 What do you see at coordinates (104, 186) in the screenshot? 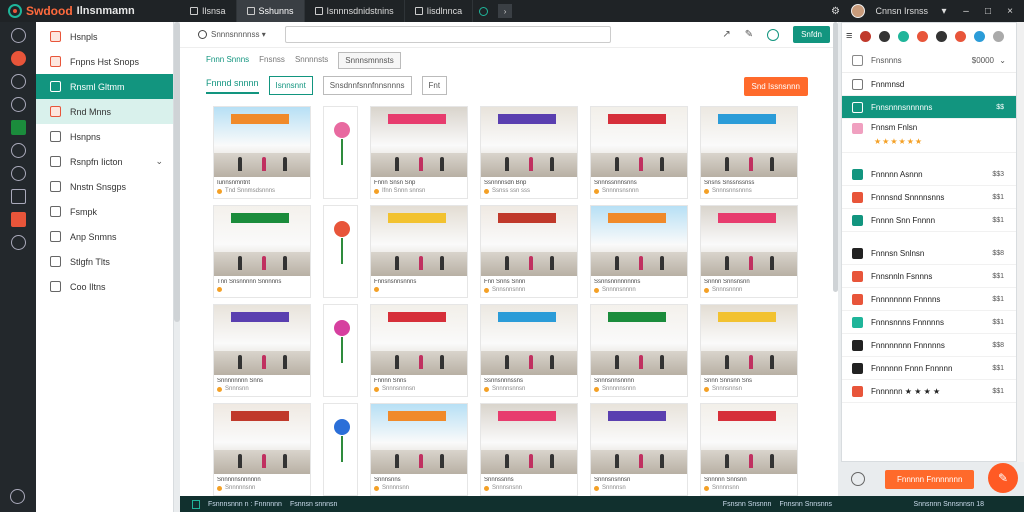
I see `sidebar-item-6: Nnstn Snsgps` at bounding box center [104, 186].